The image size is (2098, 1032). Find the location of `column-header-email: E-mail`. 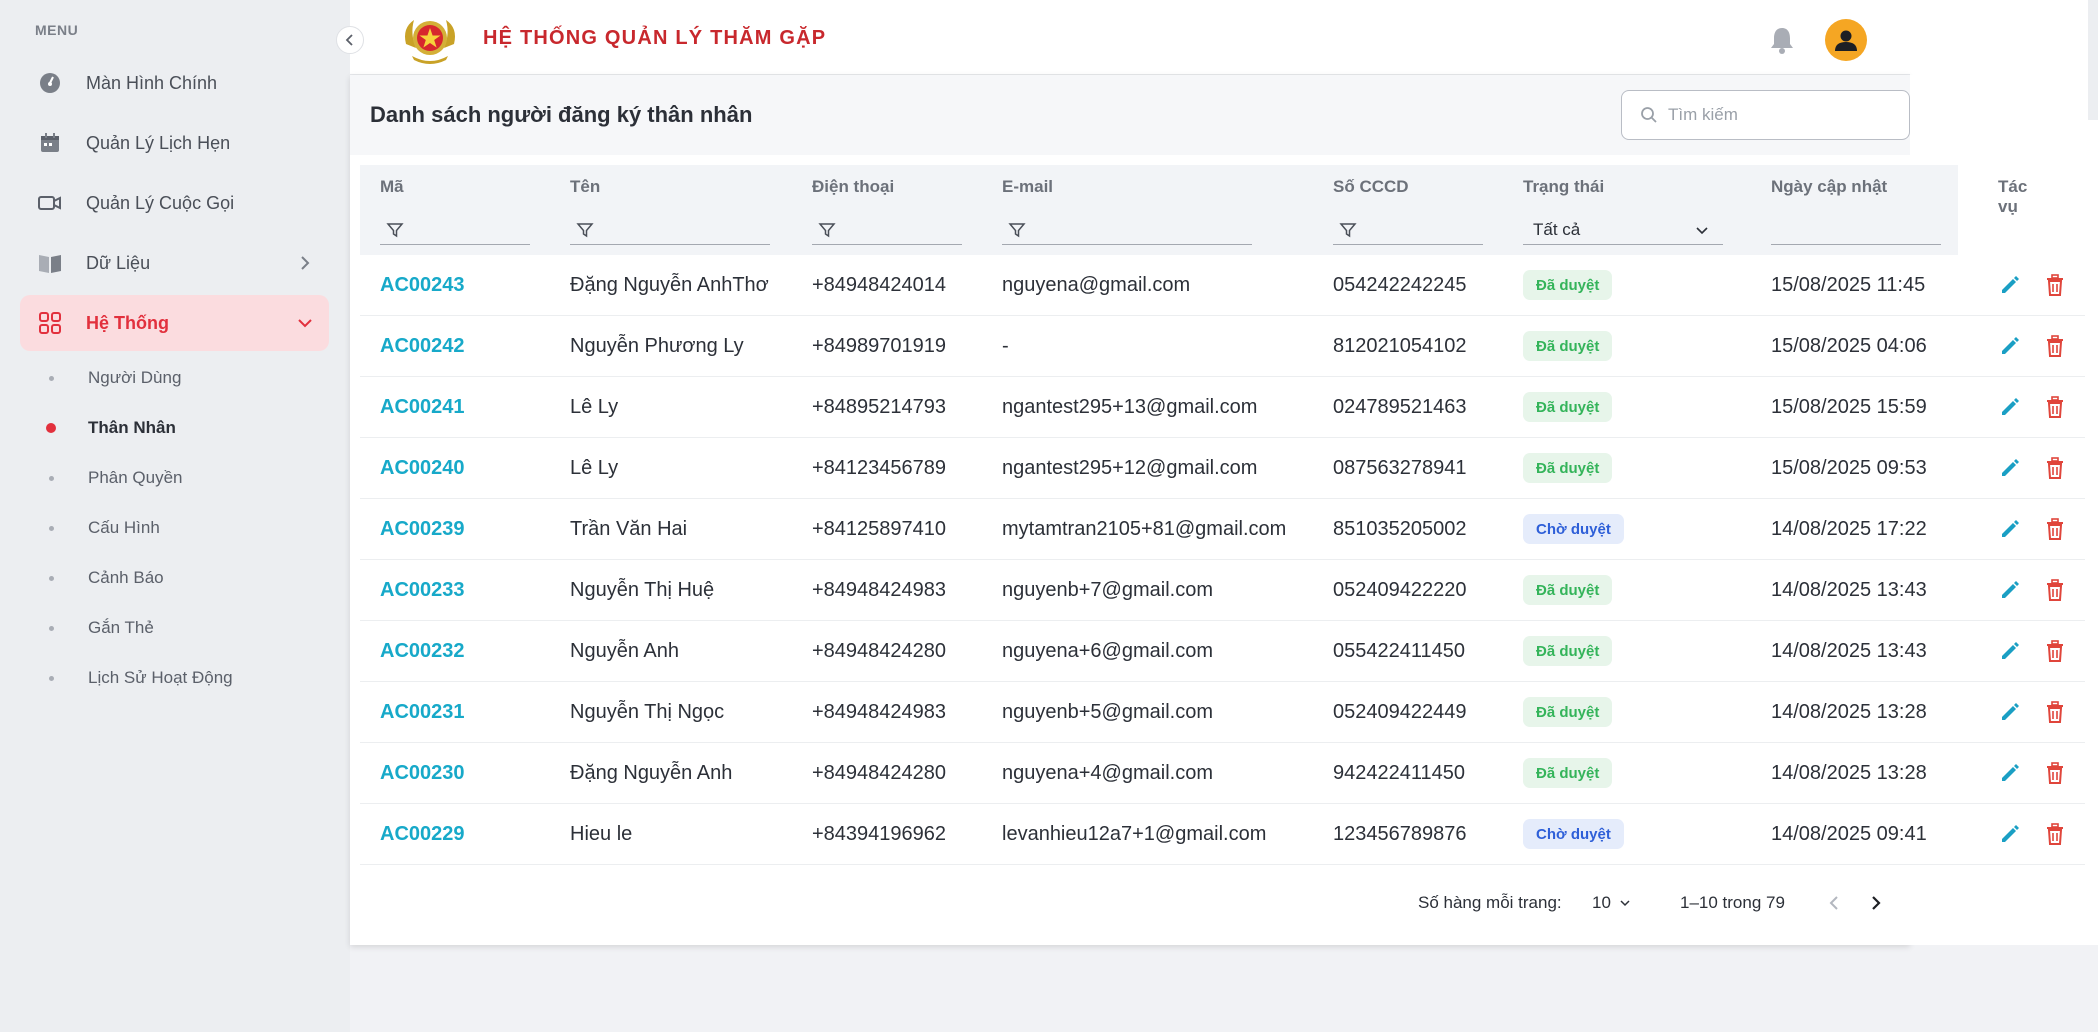

column-header-email: E-mail is located at coordinates (1027, 187).